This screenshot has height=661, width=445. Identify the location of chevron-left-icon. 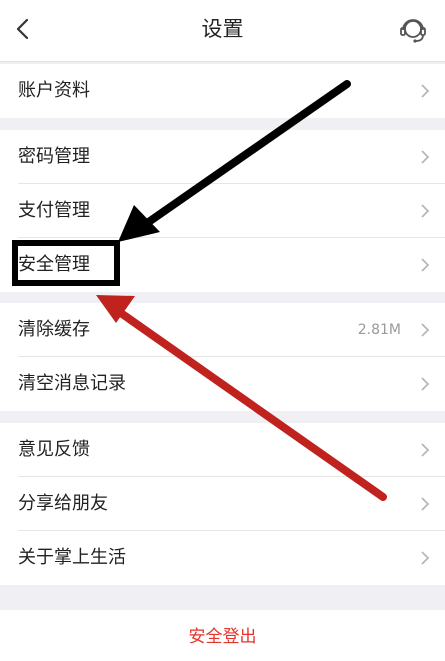
(22, 29).